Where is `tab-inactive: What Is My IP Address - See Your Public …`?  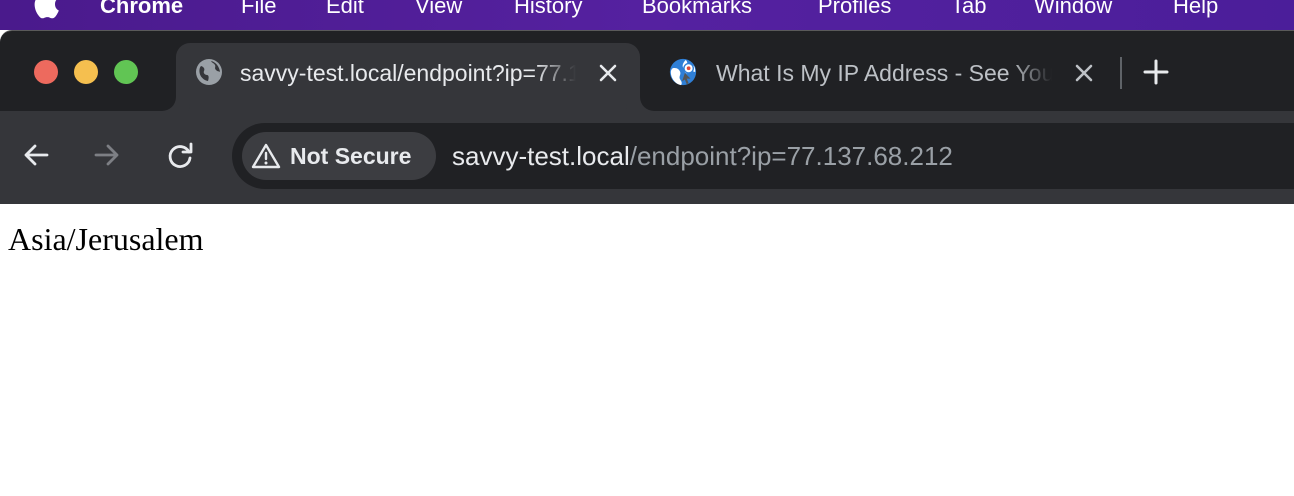
tab-inactive: What Is My IP Address - See Your Public … is located at coordinates (882, 77).